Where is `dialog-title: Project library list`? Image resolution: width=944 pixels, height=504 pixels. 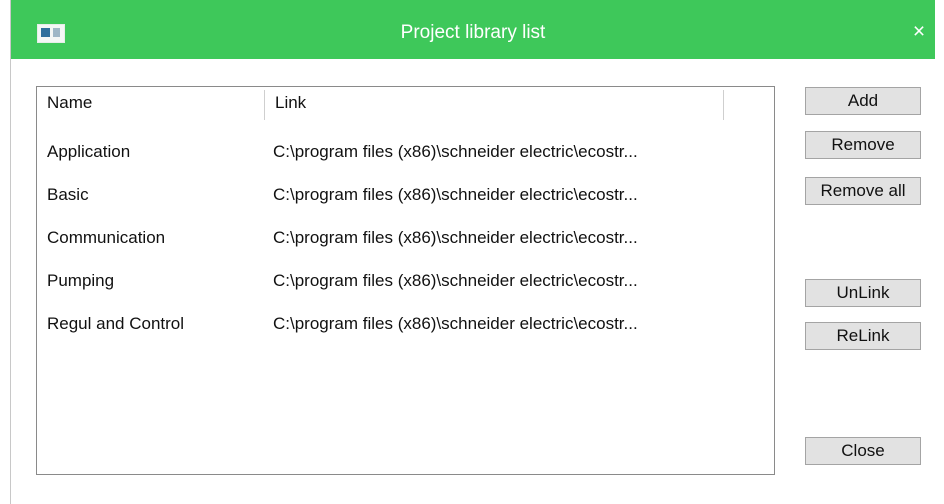 dialog-title: Project library list is located at coordinates (473, 32).